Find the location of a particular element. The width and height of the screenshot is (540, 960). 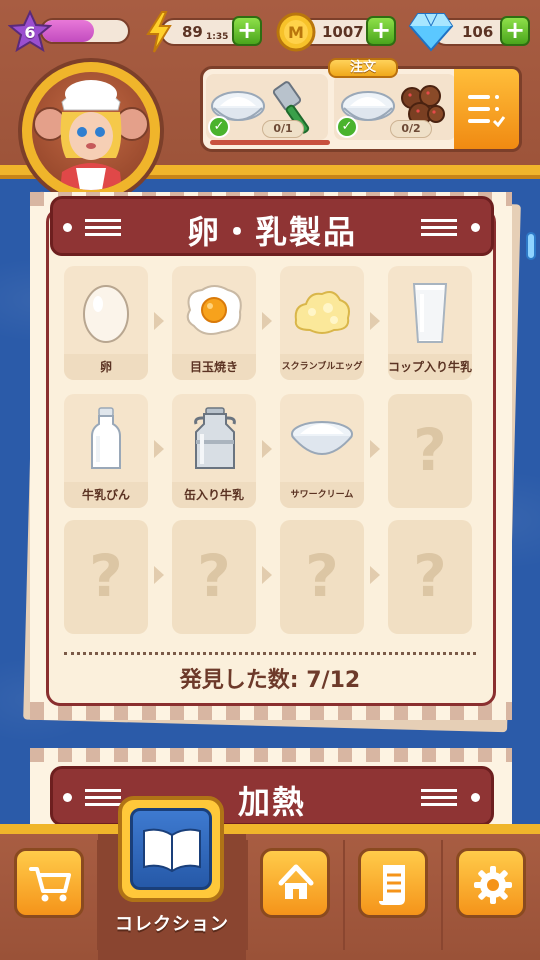

home-button is located at coordinates (295, 883).